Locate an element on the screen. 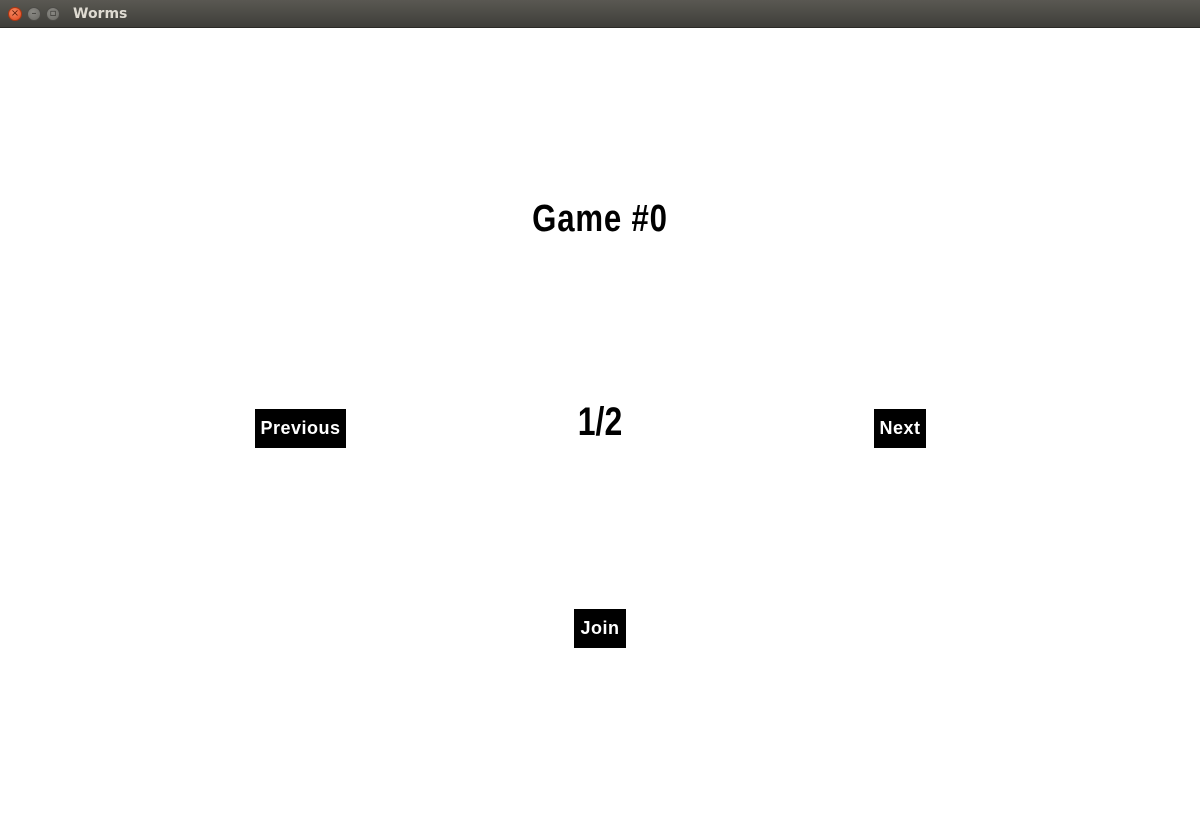 The width and height of the screenshot is (1200, 828). window-title: Worms is located at coordinates (100, 14).